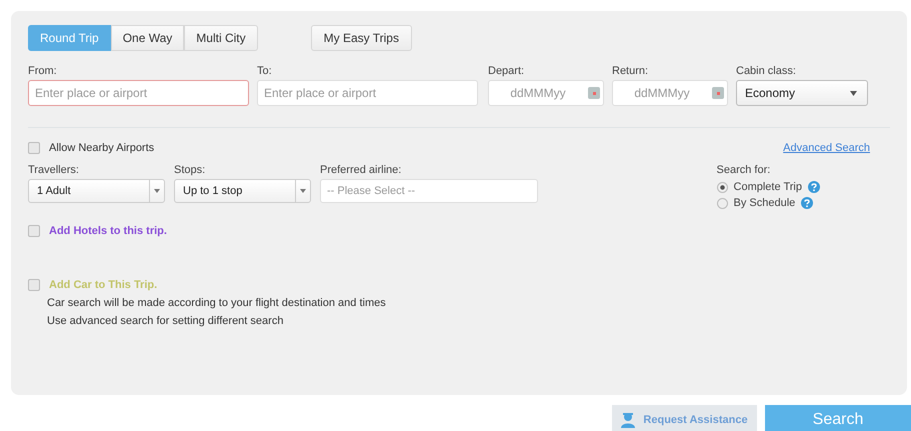  Describe the element at coordinates (768, 187) in the screenshot. I see `radio-label: Complete Trip` at that location.